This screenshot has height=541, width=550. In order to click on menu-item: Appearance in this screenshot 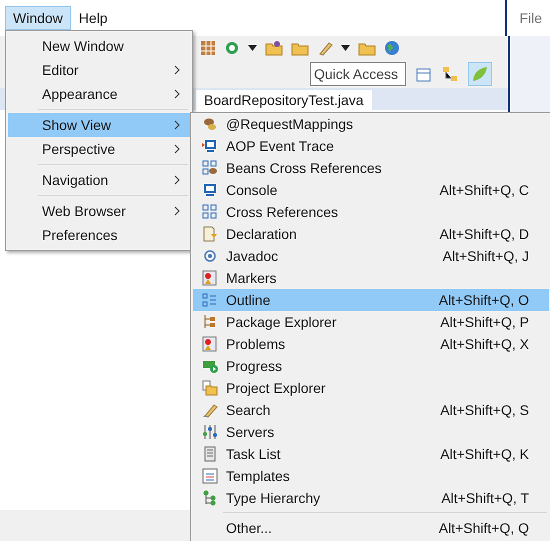, I will do `click(99, 94)`.